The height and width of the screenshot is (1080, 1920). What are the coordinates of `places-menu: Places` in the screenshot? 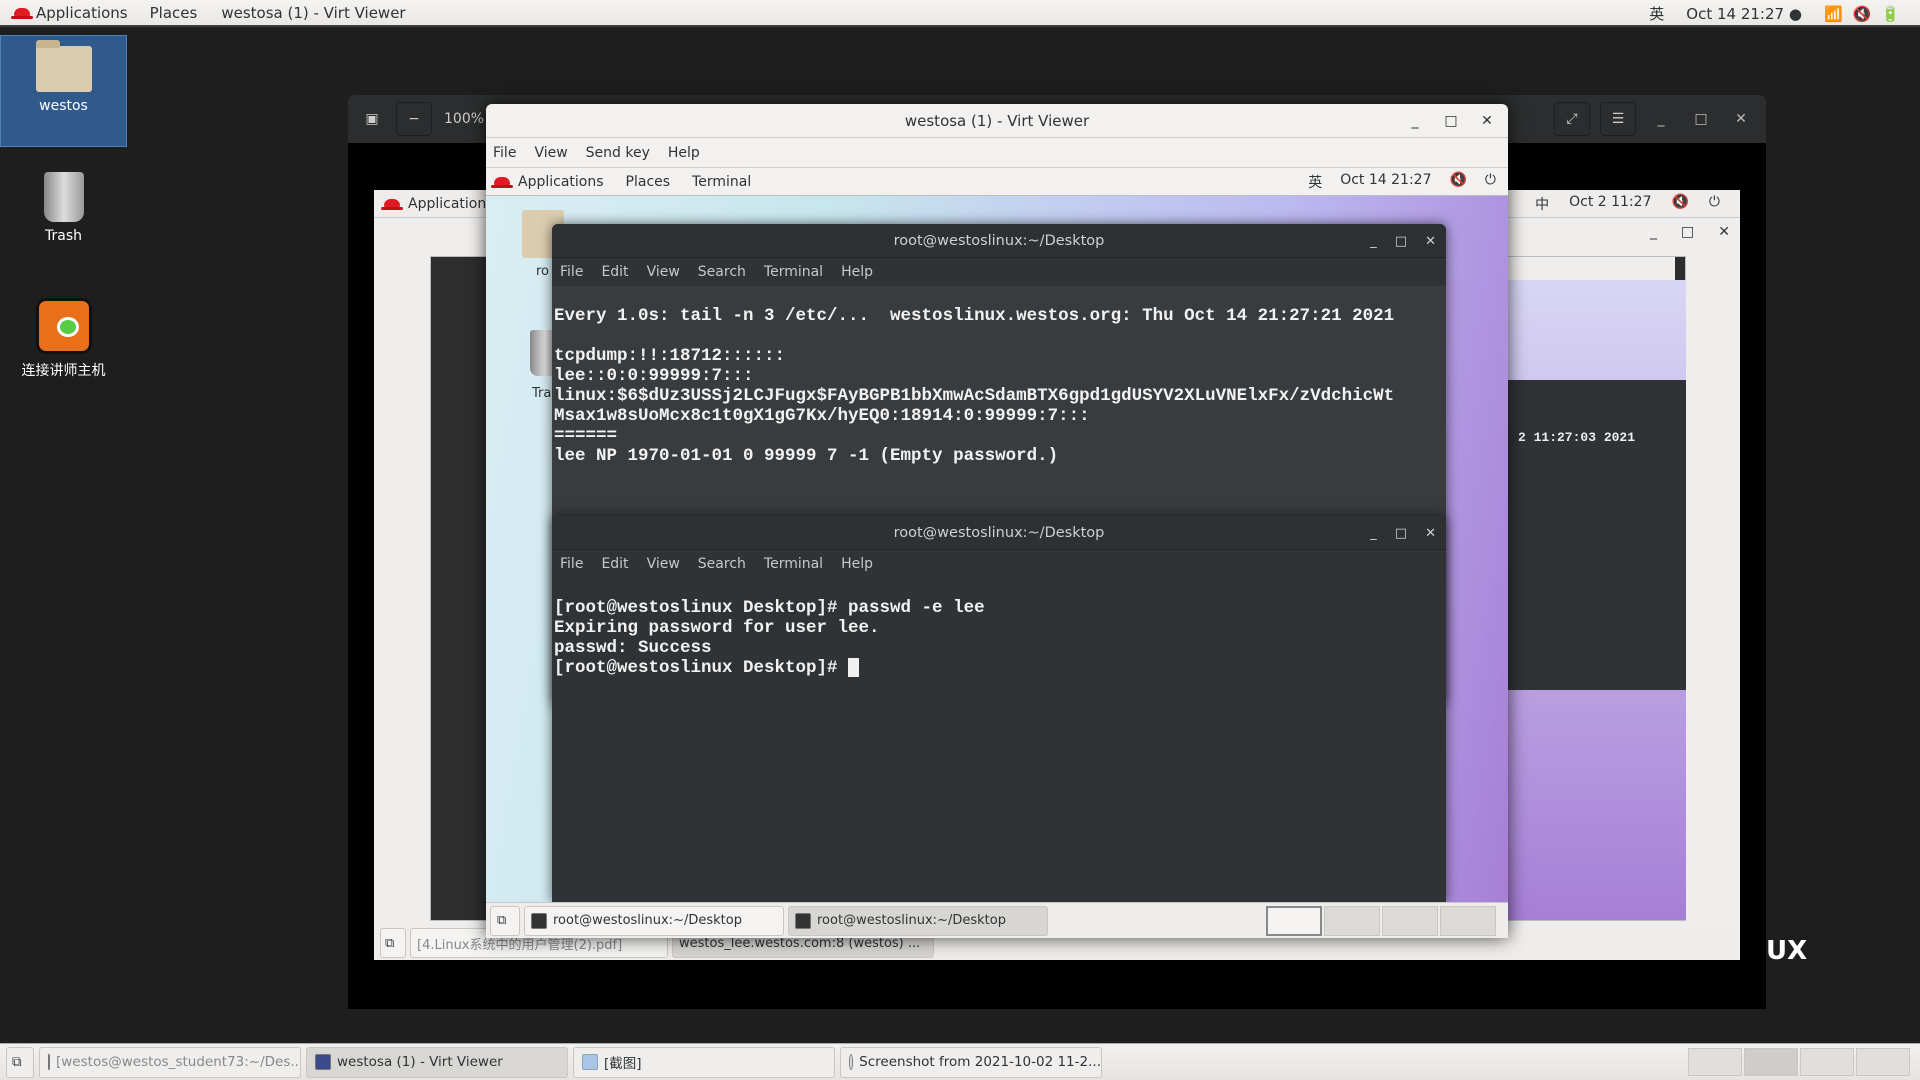 It's located at (174, 13).